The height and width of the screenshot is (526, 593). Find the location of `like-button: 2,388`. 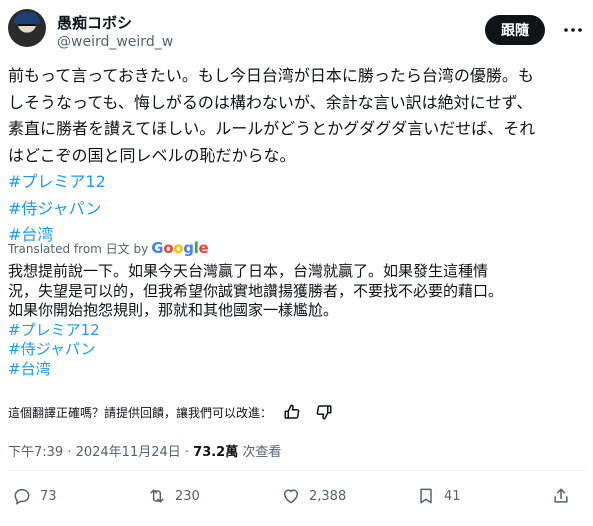

like-button: 2,388 is located at coordinates (313, 496).